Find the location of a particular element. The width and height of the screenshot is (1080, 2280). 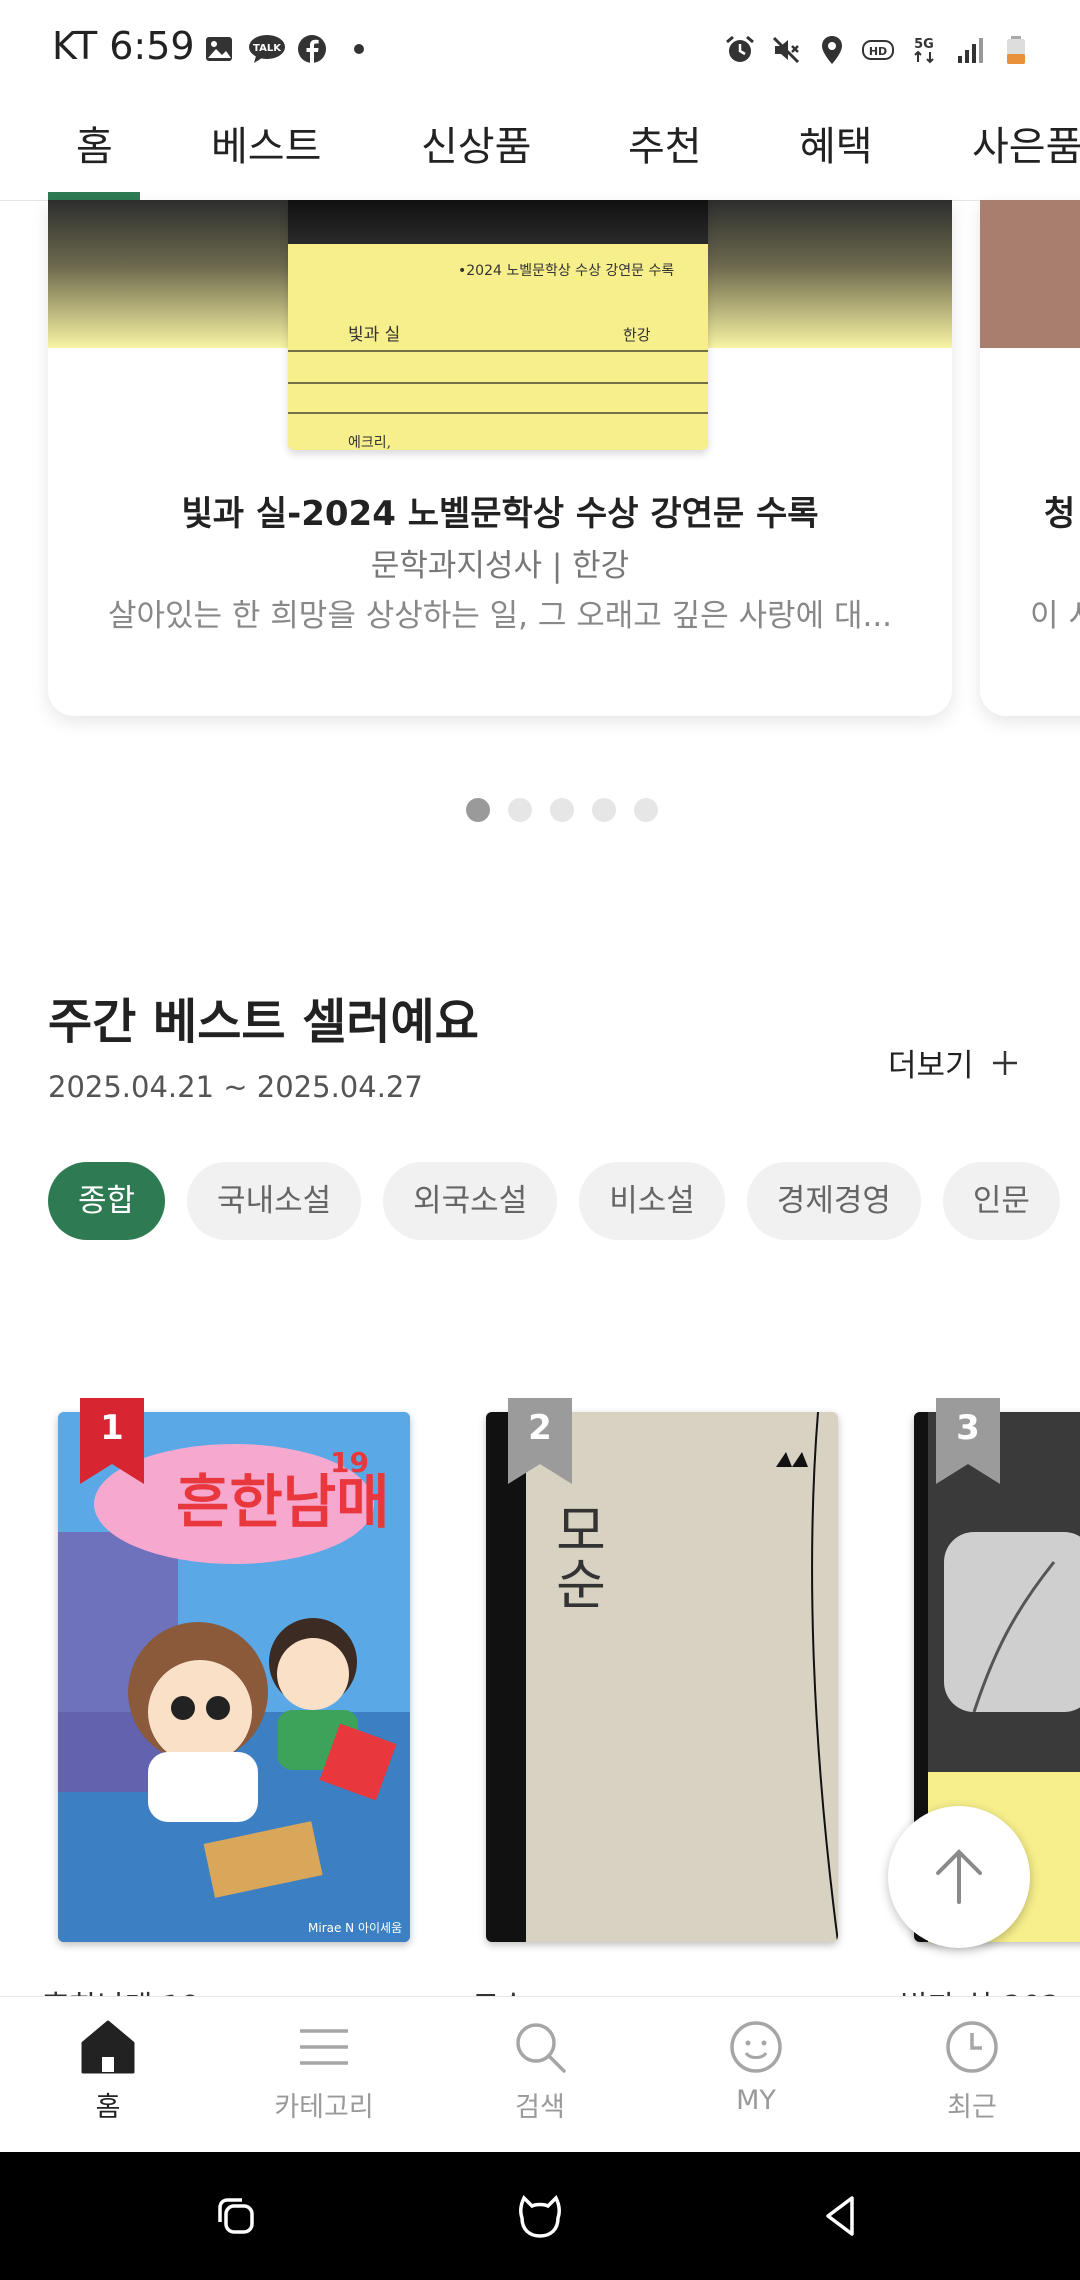

category-chips: 종합 국내소설 외국소설 비소설 경제경영 인문 is located at coordinates (554, 1201).